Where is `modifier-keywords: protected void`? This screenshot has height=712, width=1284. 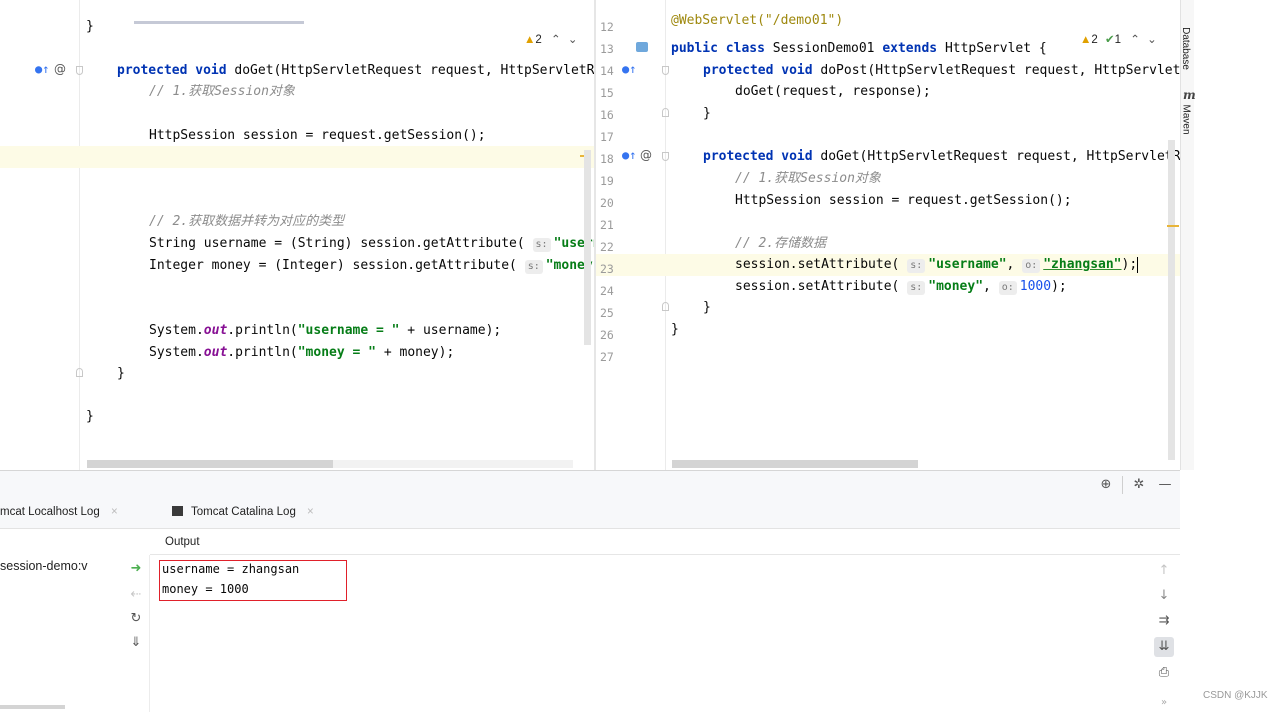 modifier-keywords: protected void is located at coordinates (172, 70).